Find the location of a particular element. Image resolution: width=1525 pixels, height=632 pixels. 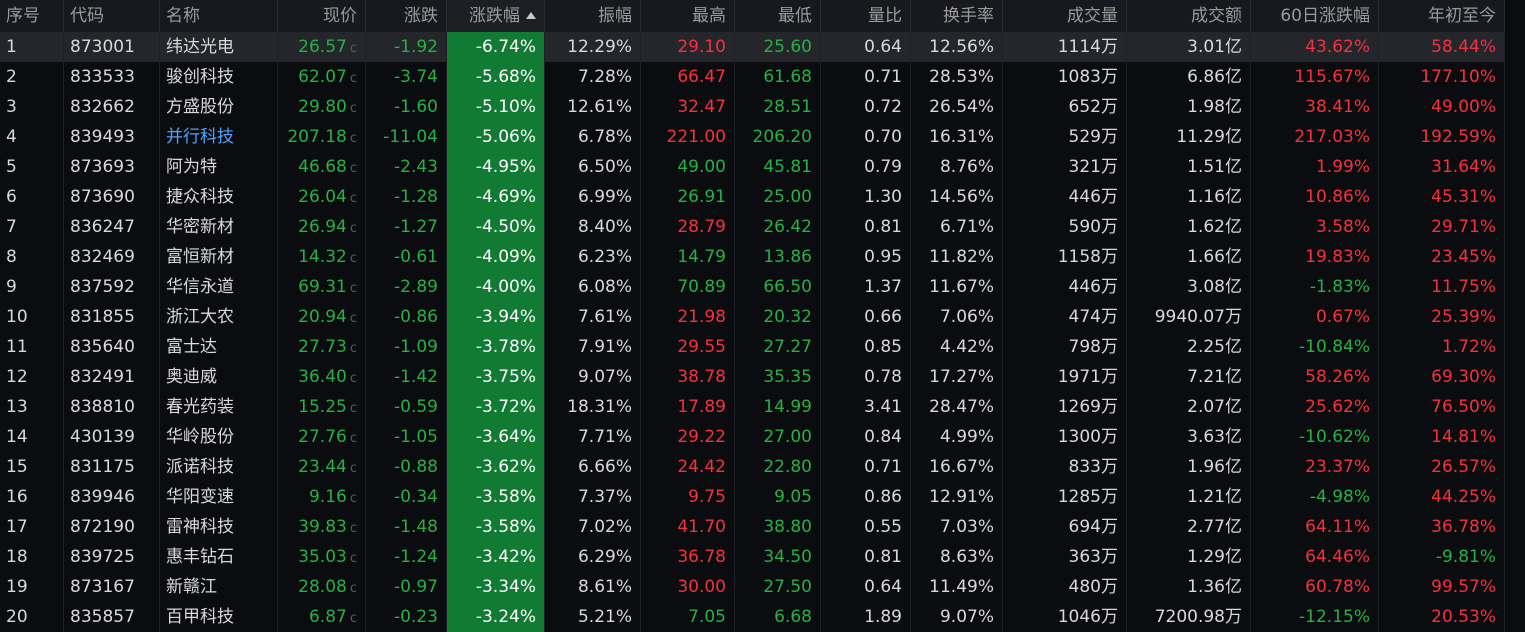

header-seq: 序号 is located at coordinates (32, 16).